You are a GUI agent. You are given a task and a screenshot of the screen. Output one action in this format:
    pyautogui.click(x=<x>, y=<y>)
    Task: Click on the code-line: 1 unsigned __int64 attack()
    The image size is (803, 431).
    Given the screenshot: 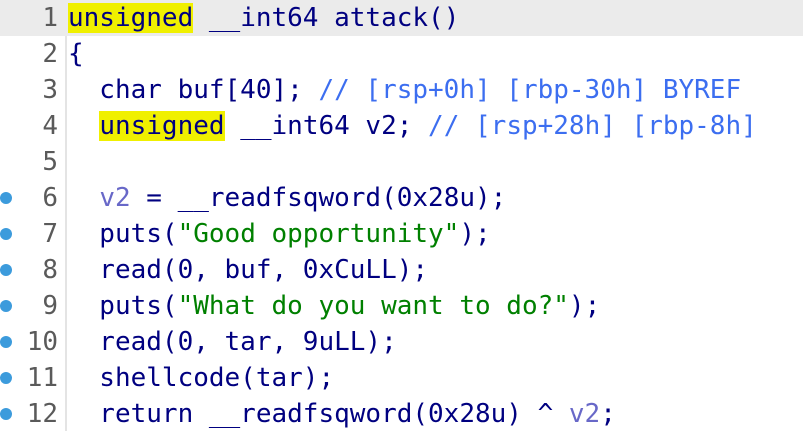 What is the action you would take?
    pyautogui.click(x=401, y=18)
    